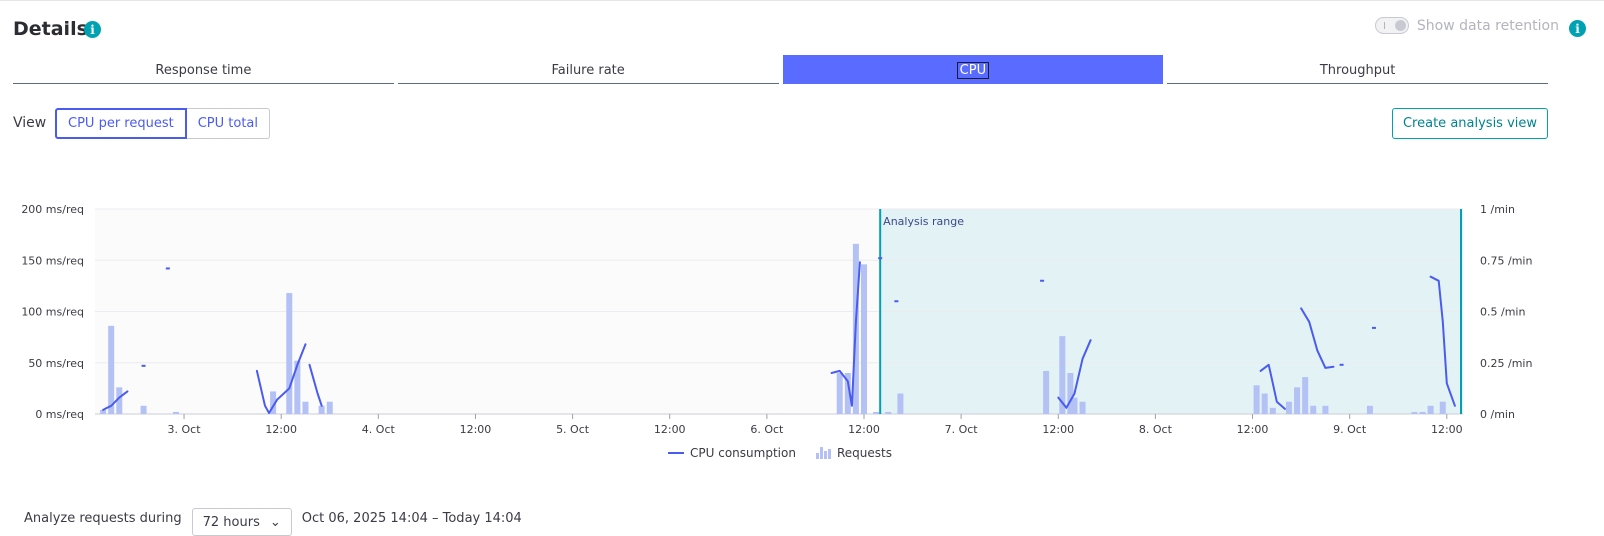 This screenshot has height=536, width=1604. Describe the element at coordinates (103, 518) in the screenshot. I see `analyze-label: Analyze requests during` at that location.